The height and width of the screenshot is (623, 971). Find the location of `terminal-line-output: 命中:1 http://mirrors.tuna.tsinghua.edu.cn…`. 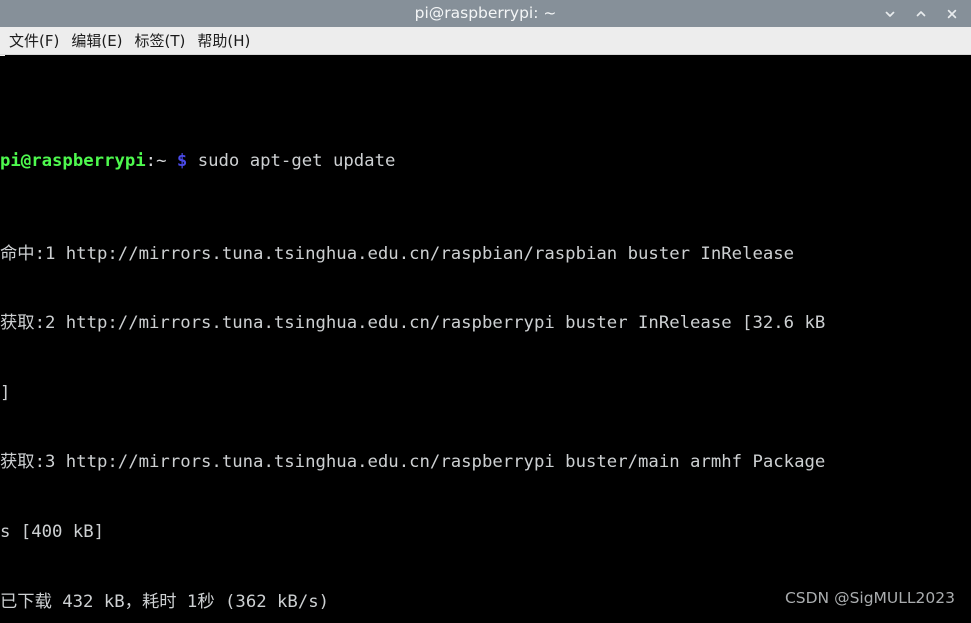

terminal-line-output: 命中:1 http://mirrors.tuna.tsinghua.edu.cn… is located at coordinates (397, 253).